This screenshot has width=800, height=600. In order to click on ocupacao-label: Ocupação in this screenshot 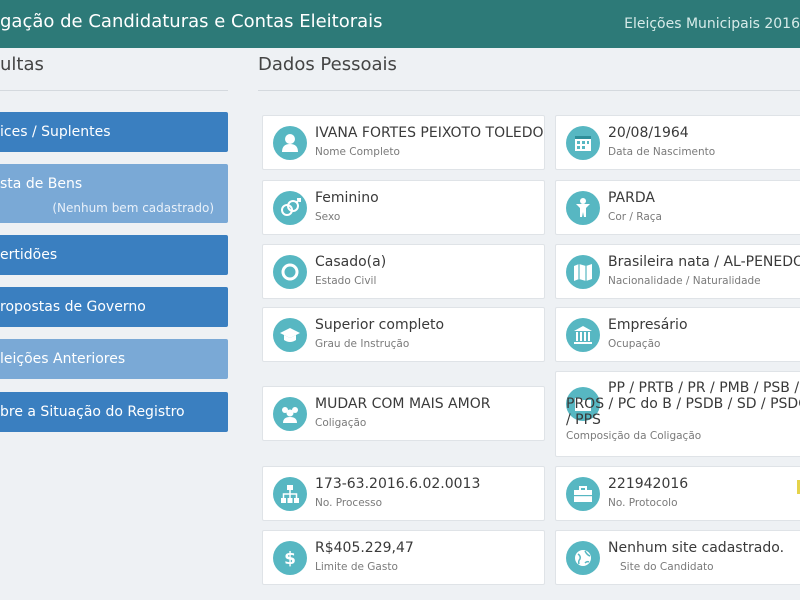, I will do `click(634, 344)`.